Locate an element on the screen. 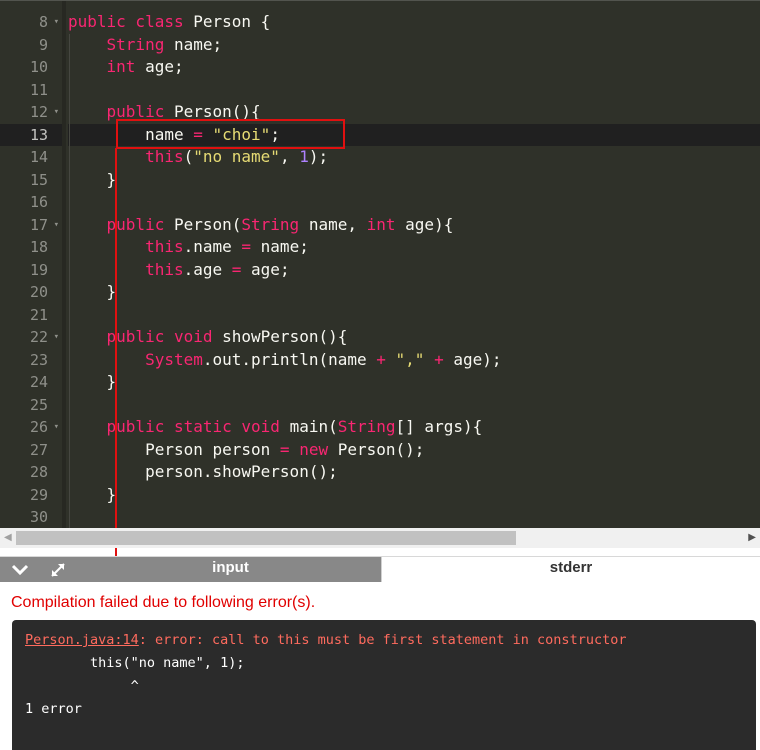  horizontal-scrollbar: ◀ ▶ is located at coordinates (380, 538).